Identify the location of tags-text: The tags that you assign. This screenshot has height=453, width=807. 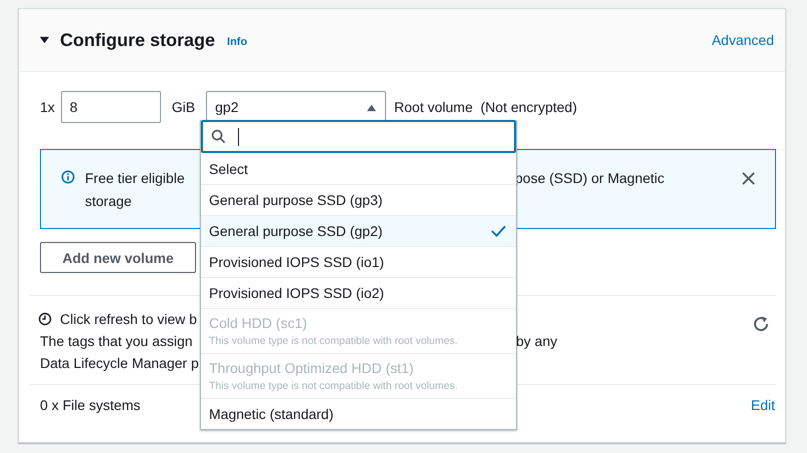
(116, 341).